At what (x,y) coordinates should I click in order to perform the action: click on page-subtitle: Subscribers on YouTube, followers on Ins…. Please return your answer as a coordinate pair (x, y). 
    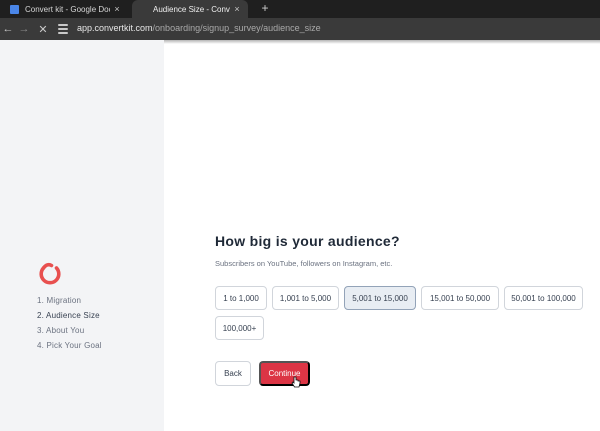
    Looking at the image, I should click on (304, 263).